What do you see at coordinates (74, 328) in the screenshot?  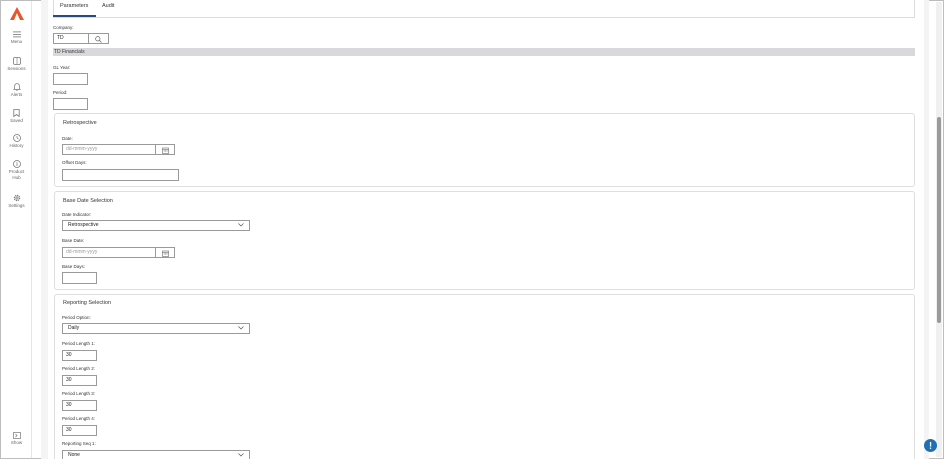 I see `period-option-value: Daily` at bounding box center [74, 328].